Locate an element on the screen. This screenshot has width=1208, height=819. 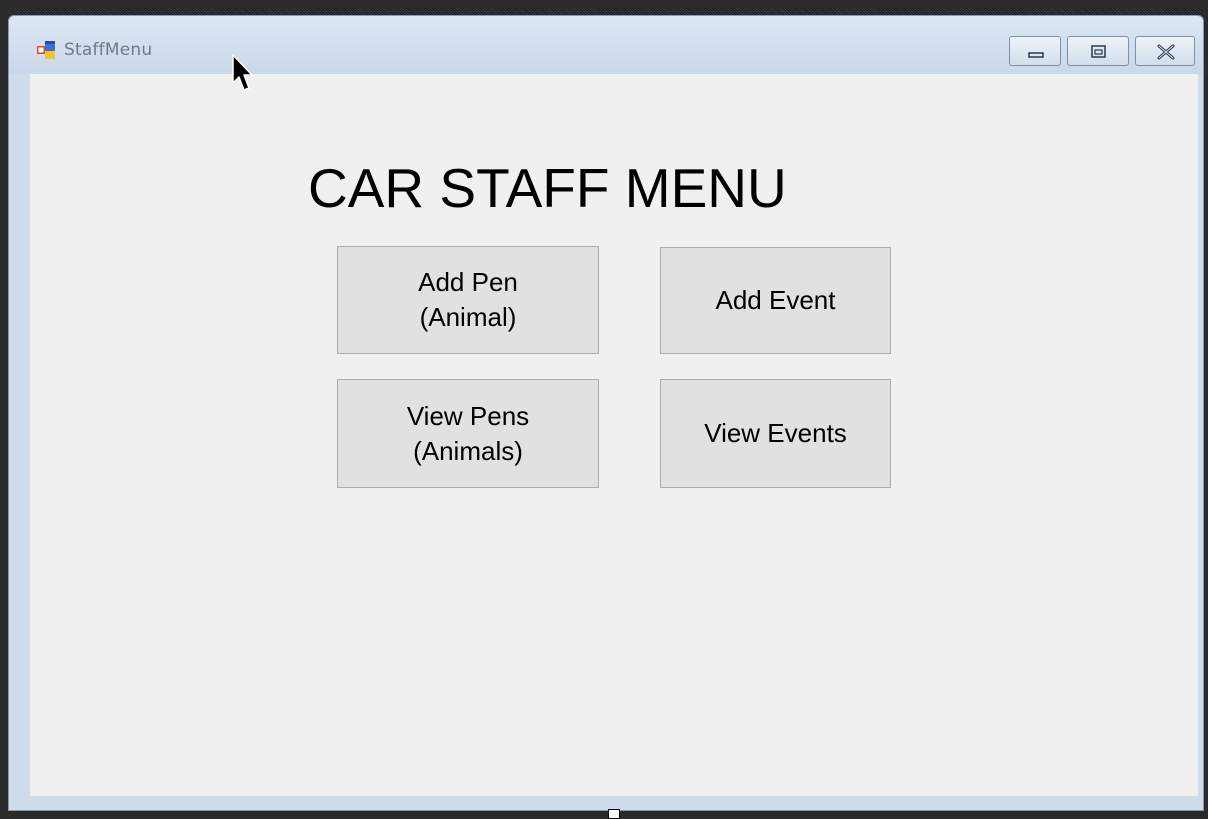
winforms-app-icon is located at coordinates (46, 50).